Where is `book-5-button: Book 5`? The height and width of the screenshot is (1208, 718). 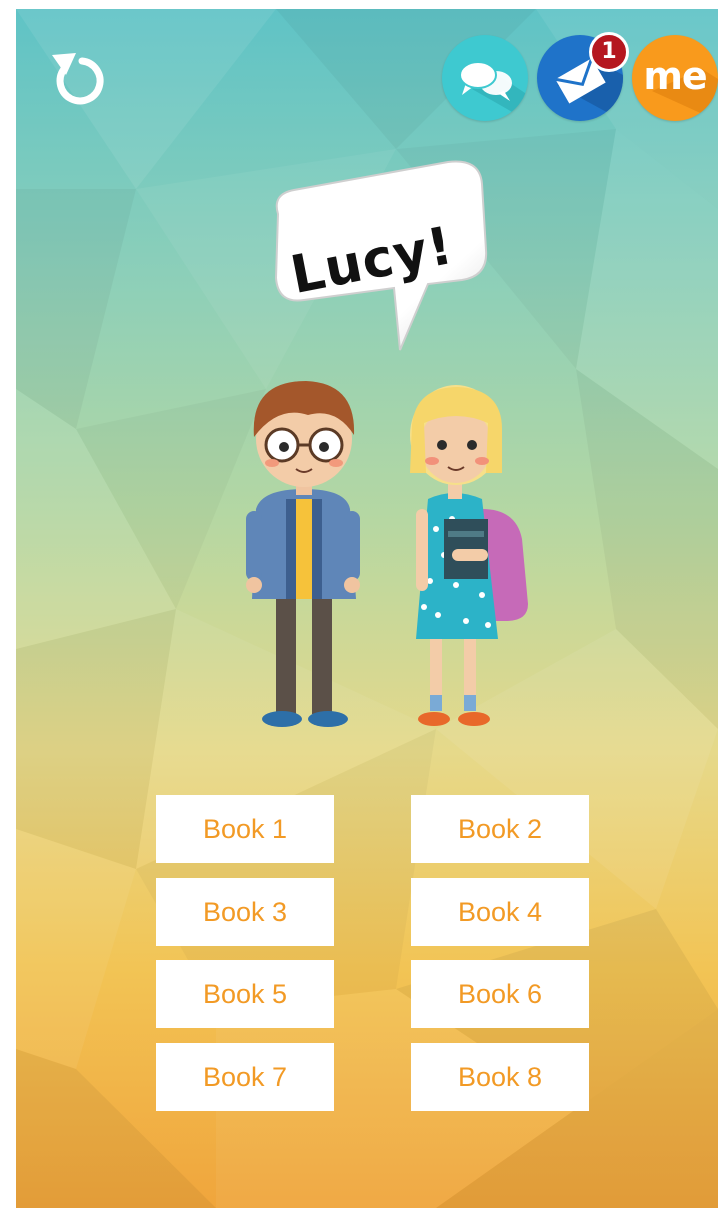
book-5-button: Book 5 is located at coordinates (245, 994).